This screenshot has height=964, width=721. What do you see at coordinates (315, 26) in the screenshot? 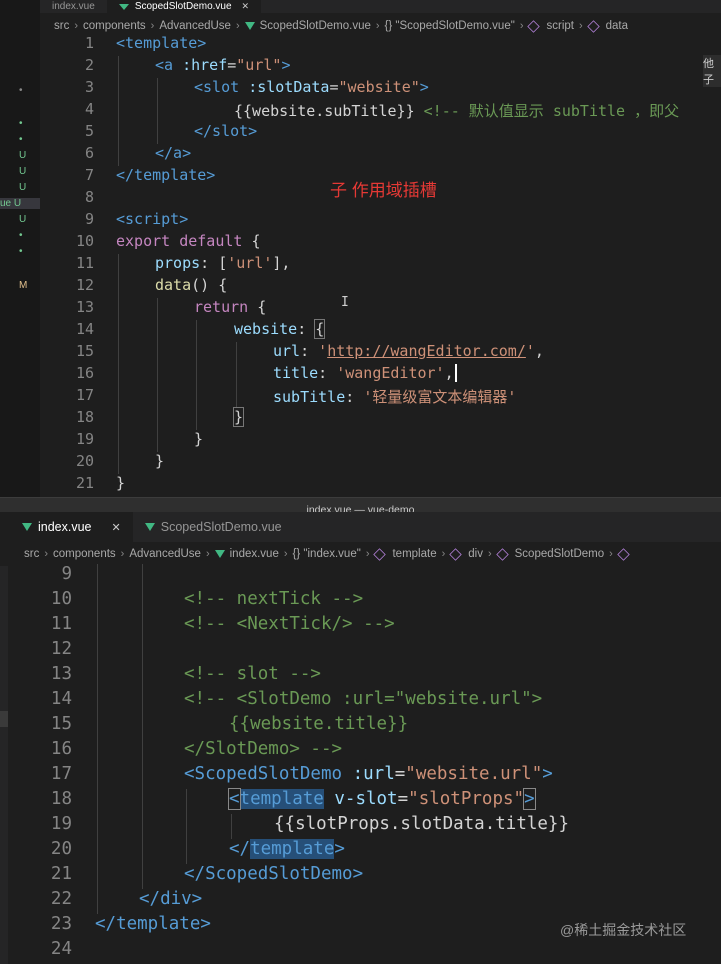
I see `breadcrumb-file: ScopedSlotDemo.vue` at bounding box center [315, 26].